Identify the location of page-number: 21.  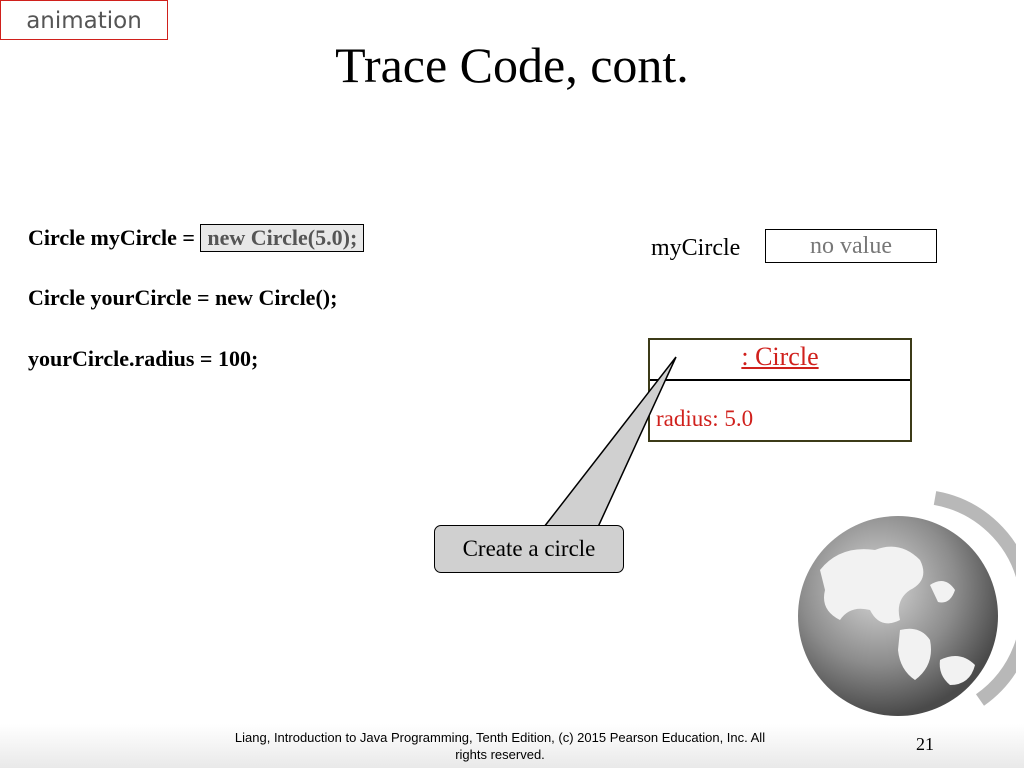
(925, 744).